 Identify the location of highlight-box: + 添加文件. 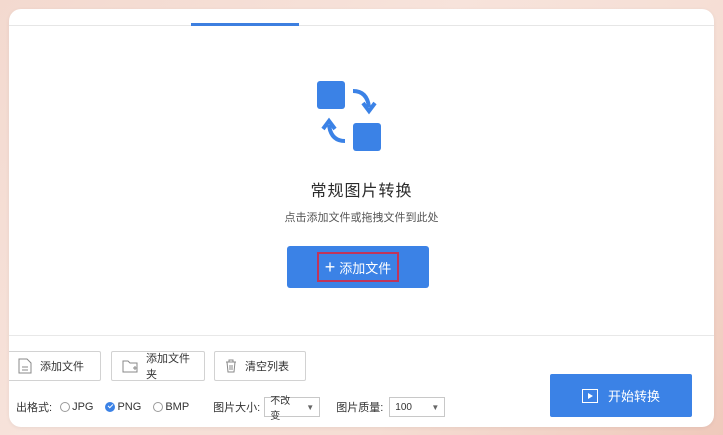
(358, 267).